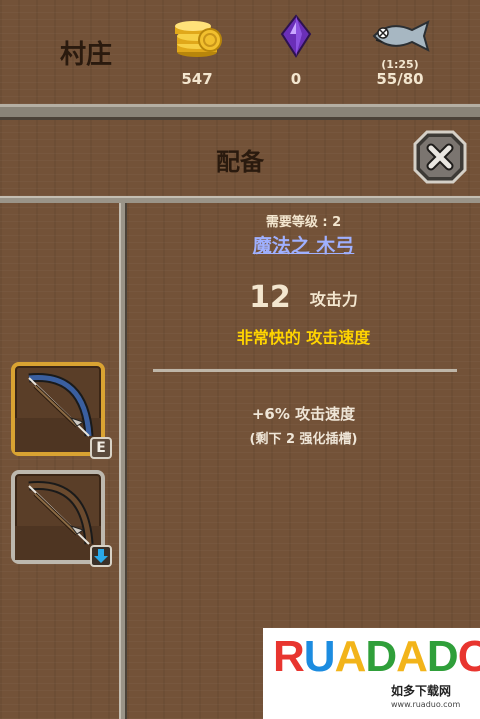 Image resolution: width=480 pixels, height=719 pixels. I want to click on purple-crystal-icon, so click(296, 36).